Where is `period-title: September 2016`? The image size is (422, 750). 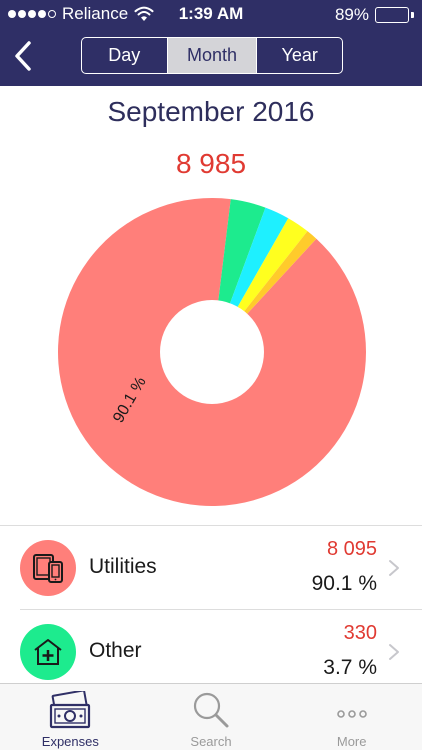
period-title: September 2016 is located at coordinates (211, 111).